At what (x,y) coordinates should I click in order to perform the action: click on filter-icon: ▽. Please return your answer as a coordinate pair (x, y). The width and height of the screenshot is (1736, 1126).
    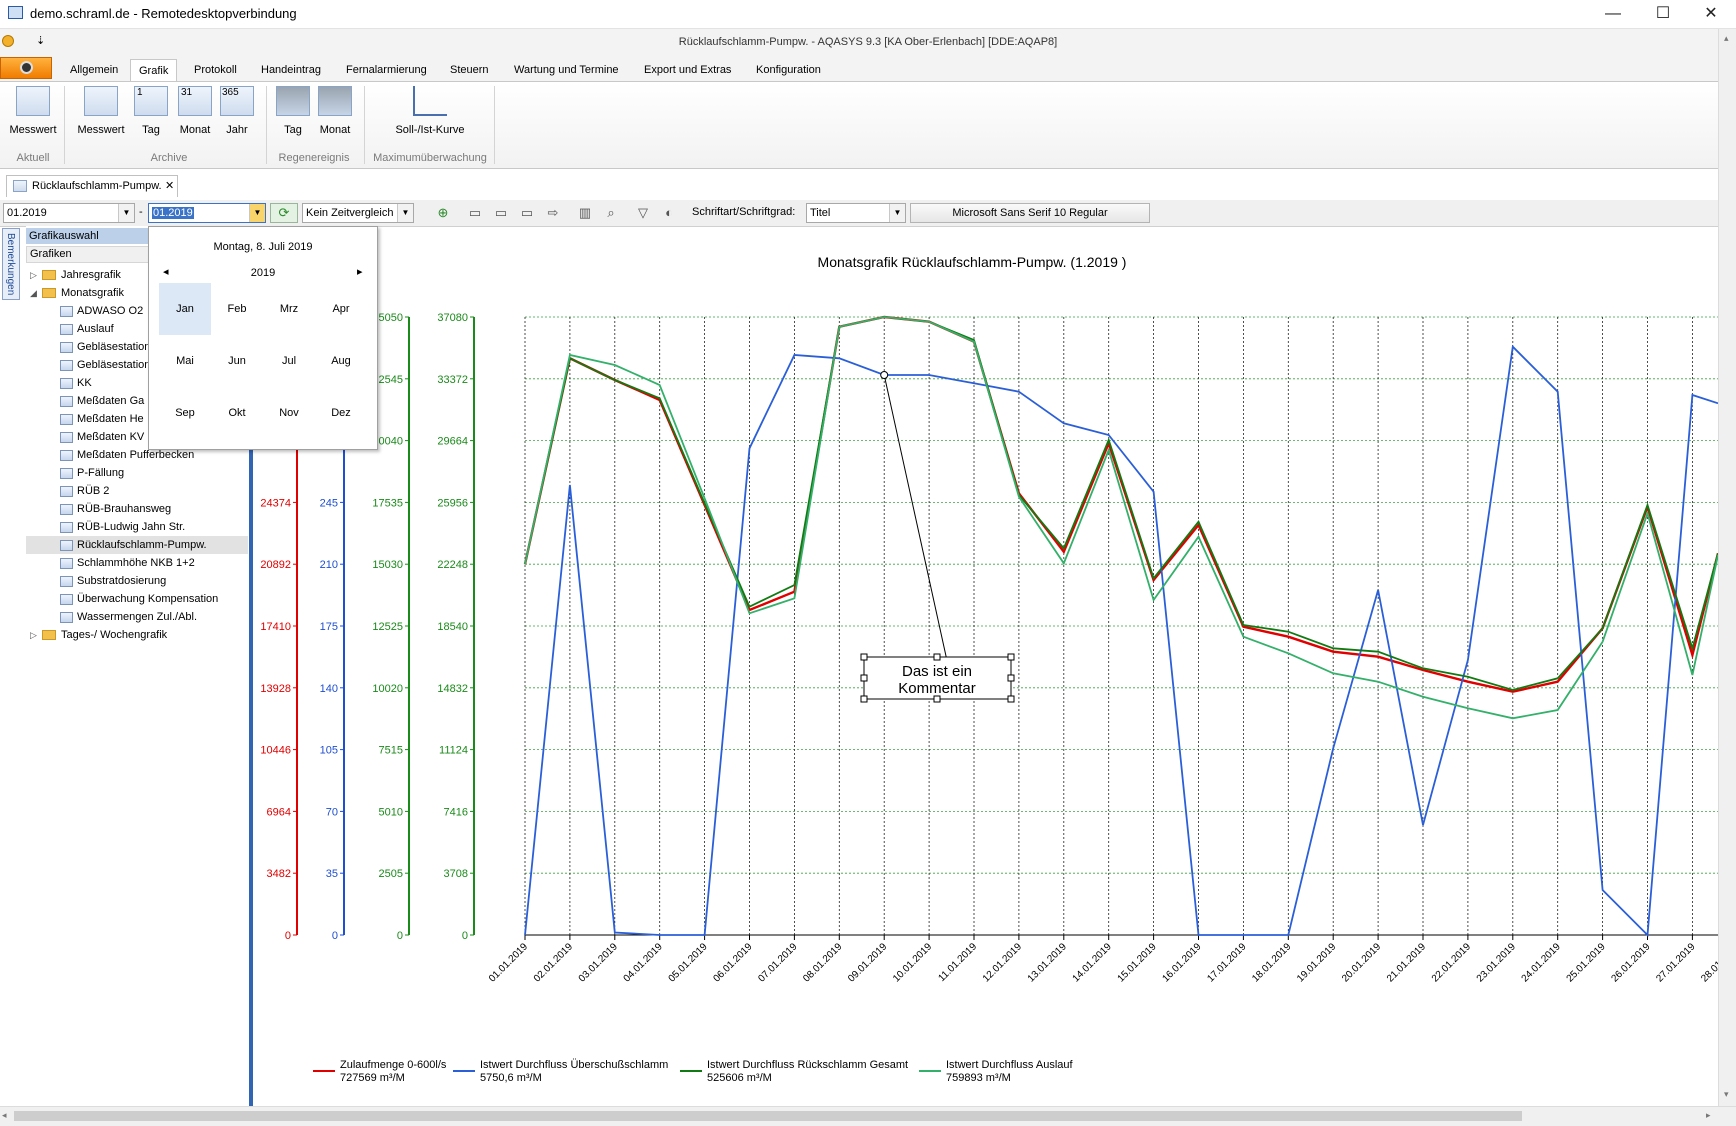
    Looking at the image, I should click on (643, 213).